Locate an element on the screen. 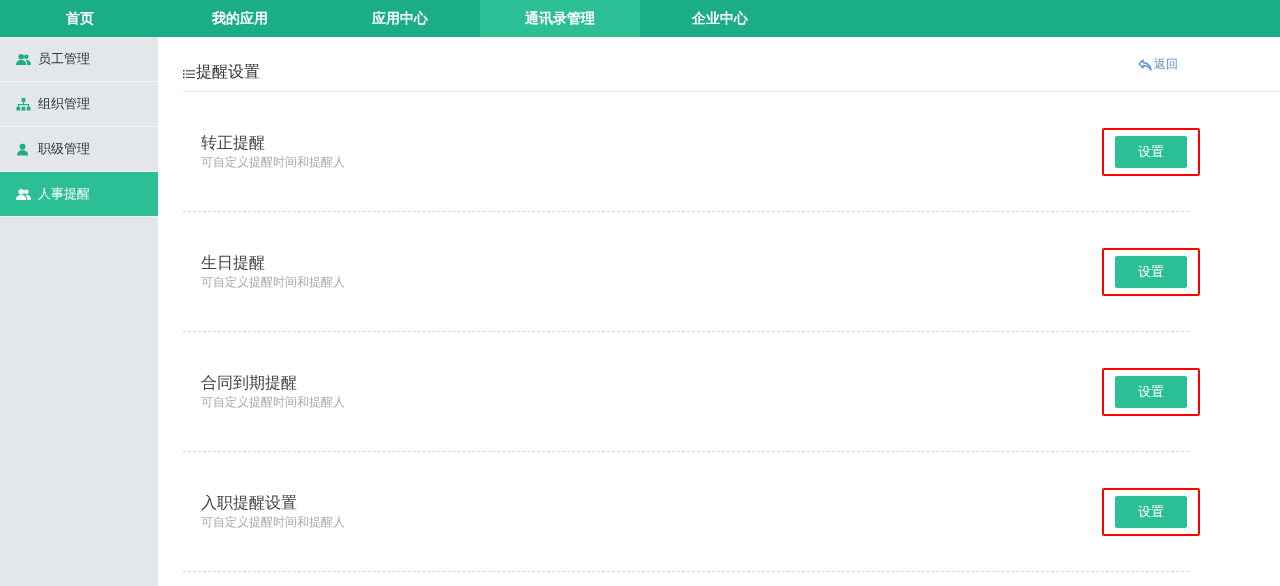 This screenshot has width=1280, height=586. hierarchy-icon is located at coordinates (23, 104).